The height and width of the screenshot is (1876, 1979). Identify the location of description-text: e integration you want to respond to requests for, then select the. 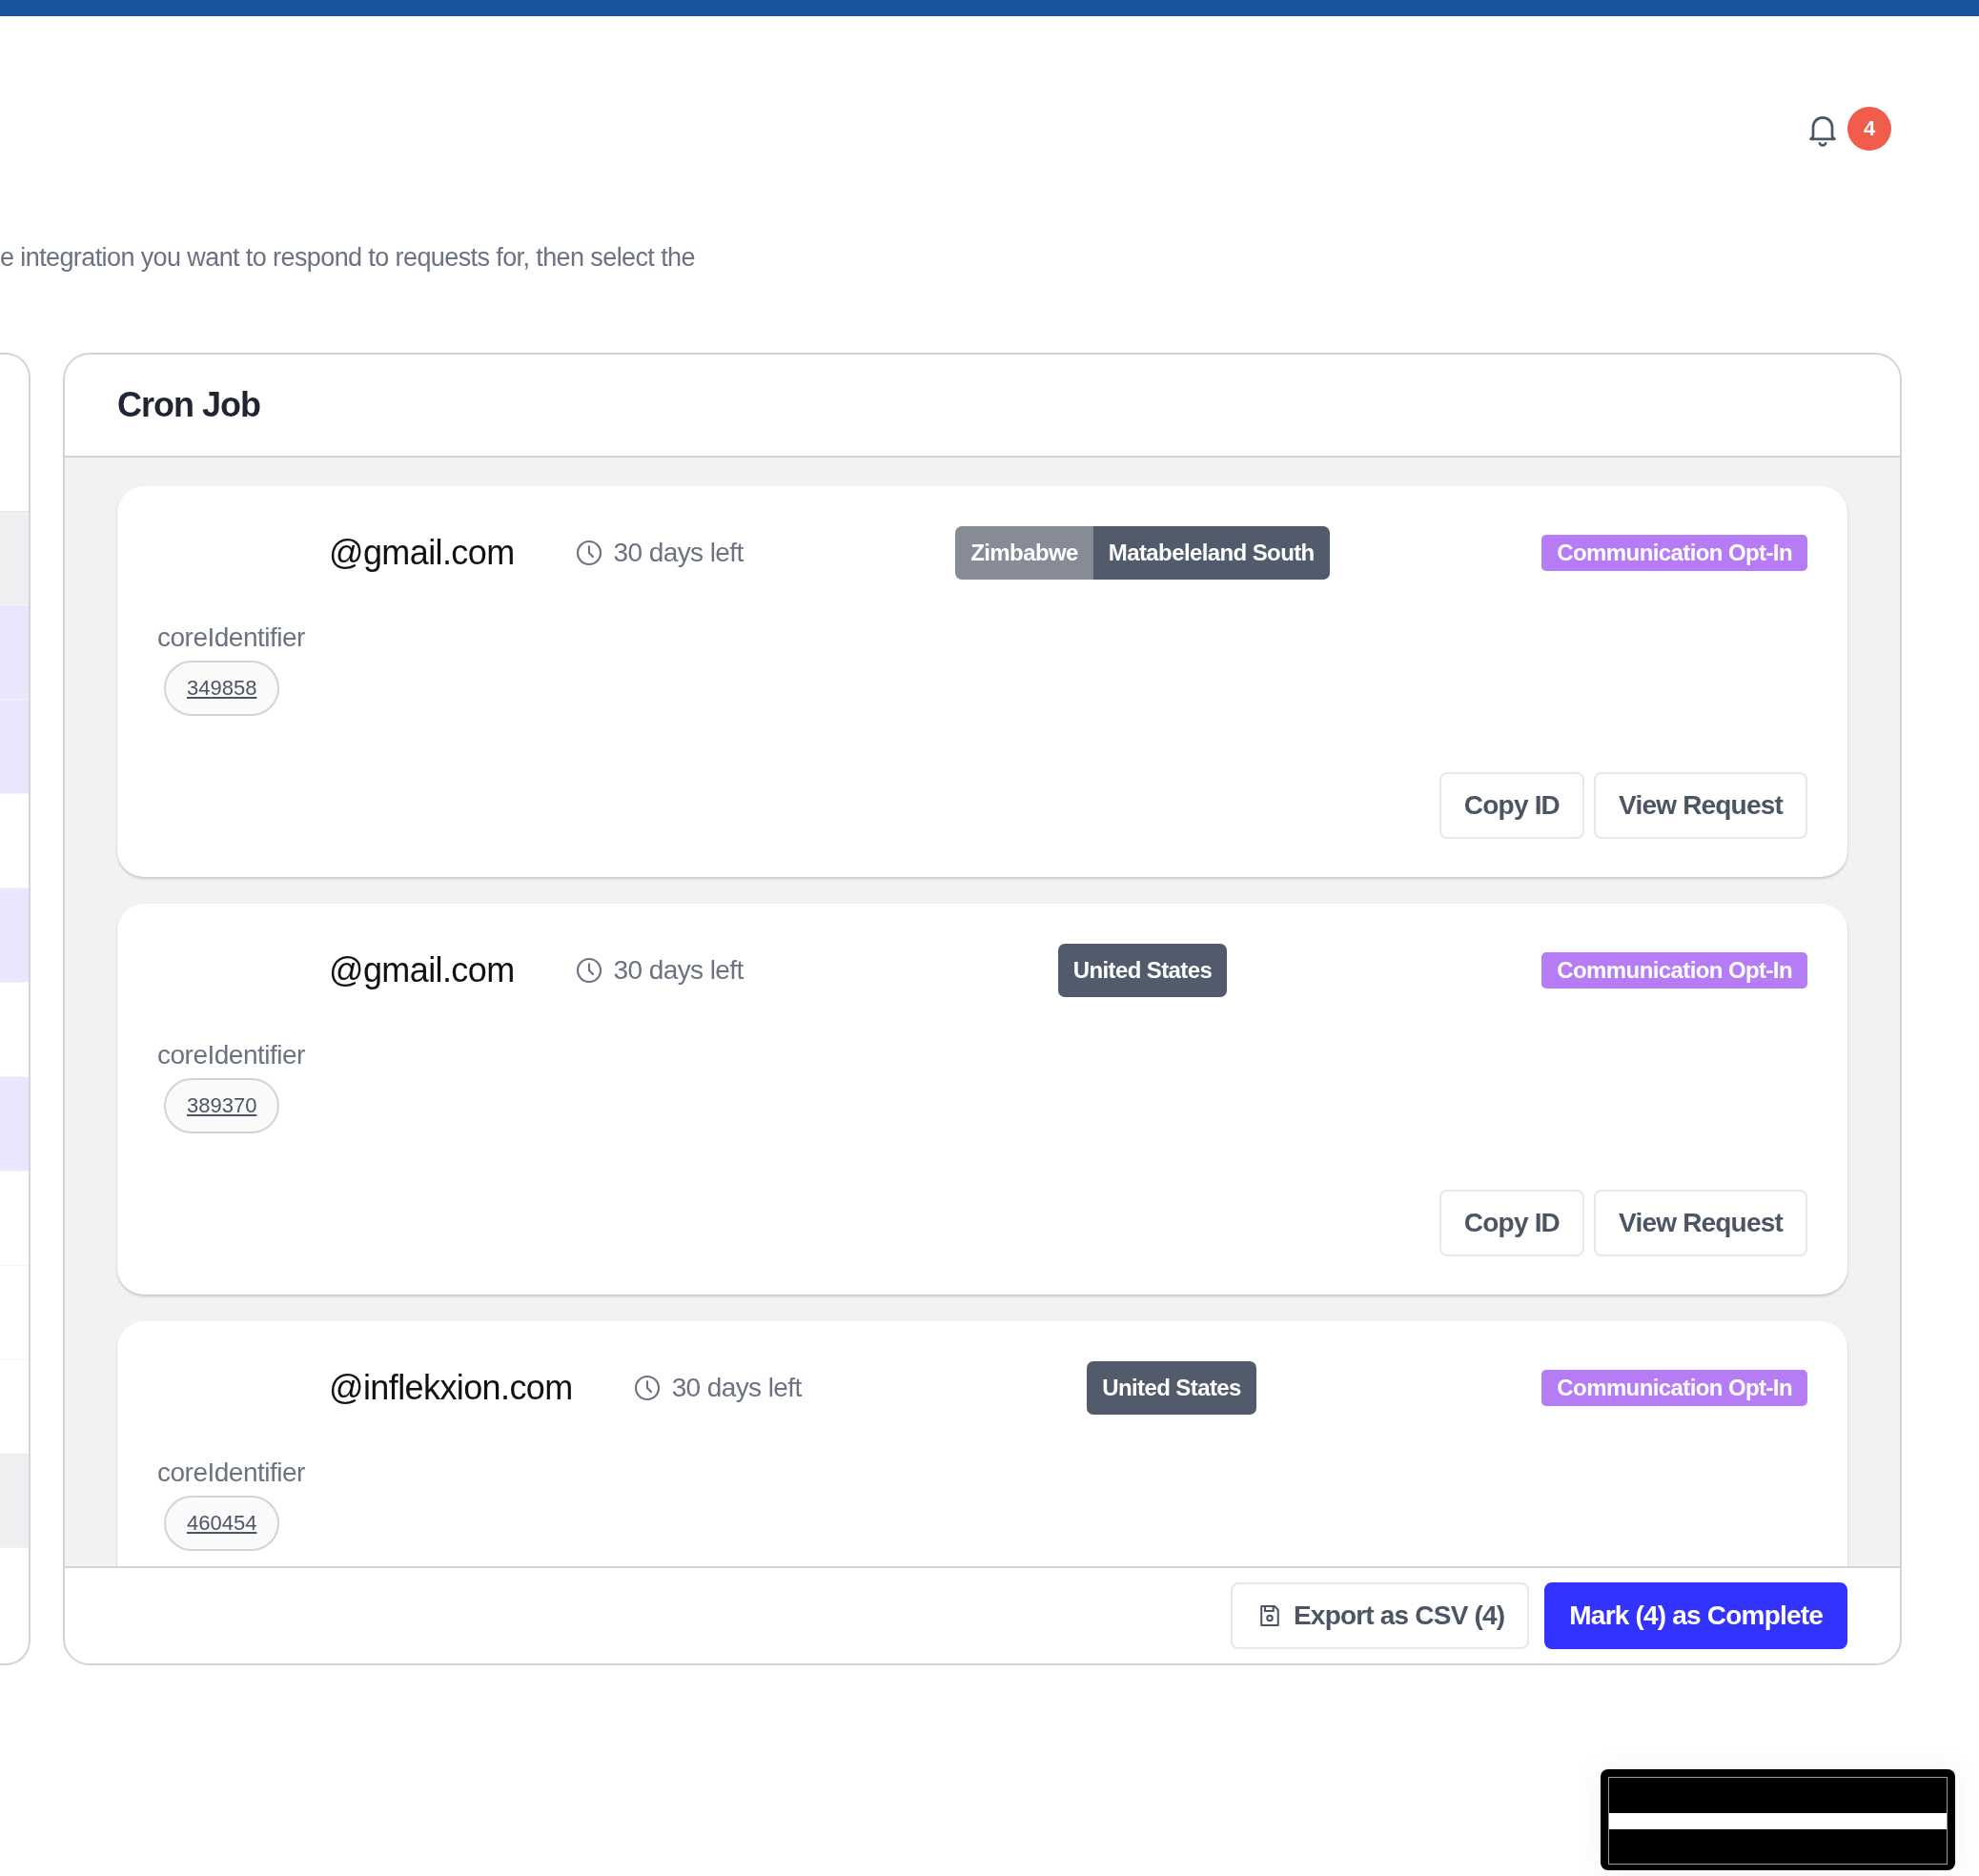
(348, 258).